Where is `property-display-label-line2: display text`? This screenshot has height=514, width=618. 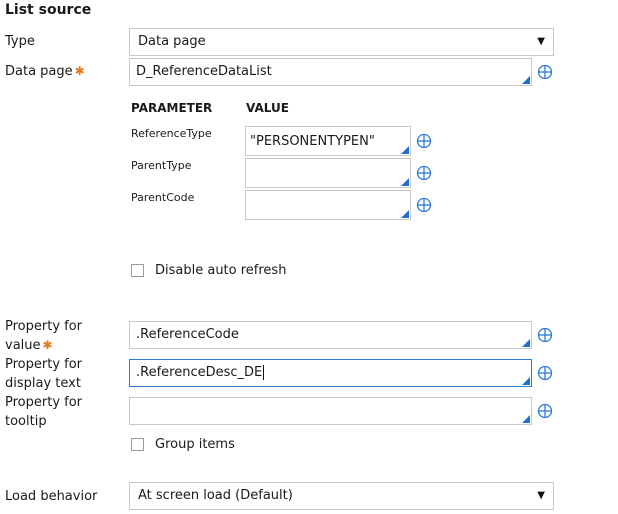
property-display-label-line2: display text is located at coordinates (43, 383).